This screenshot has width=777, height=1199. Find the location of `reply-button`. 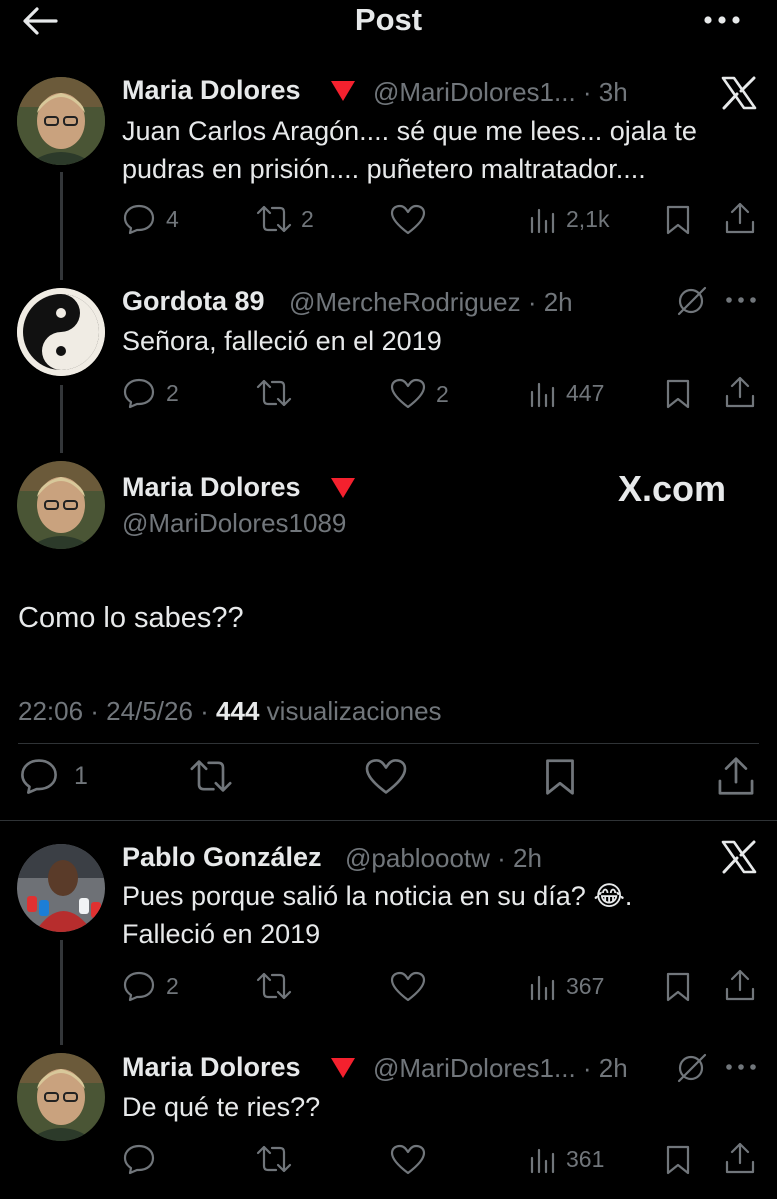

reply-button is located at coordinates (144, 1159).